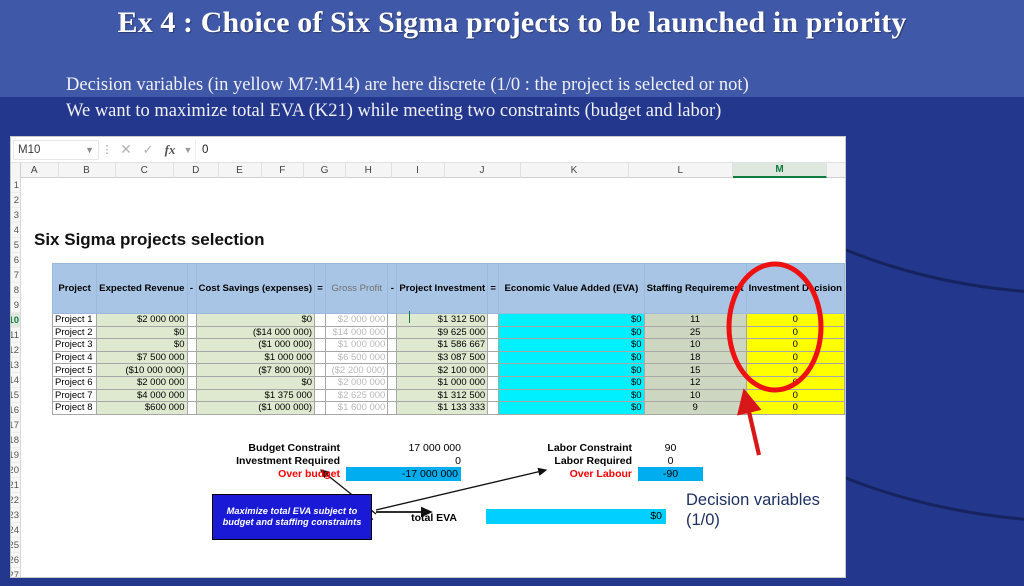 Image resolution: width=1024 pixels, height=586 pixels. What do you see at coordinates (74, 395) in the screenshot?
I see `cell-project: Project 7` at bounding box center [74, 395].